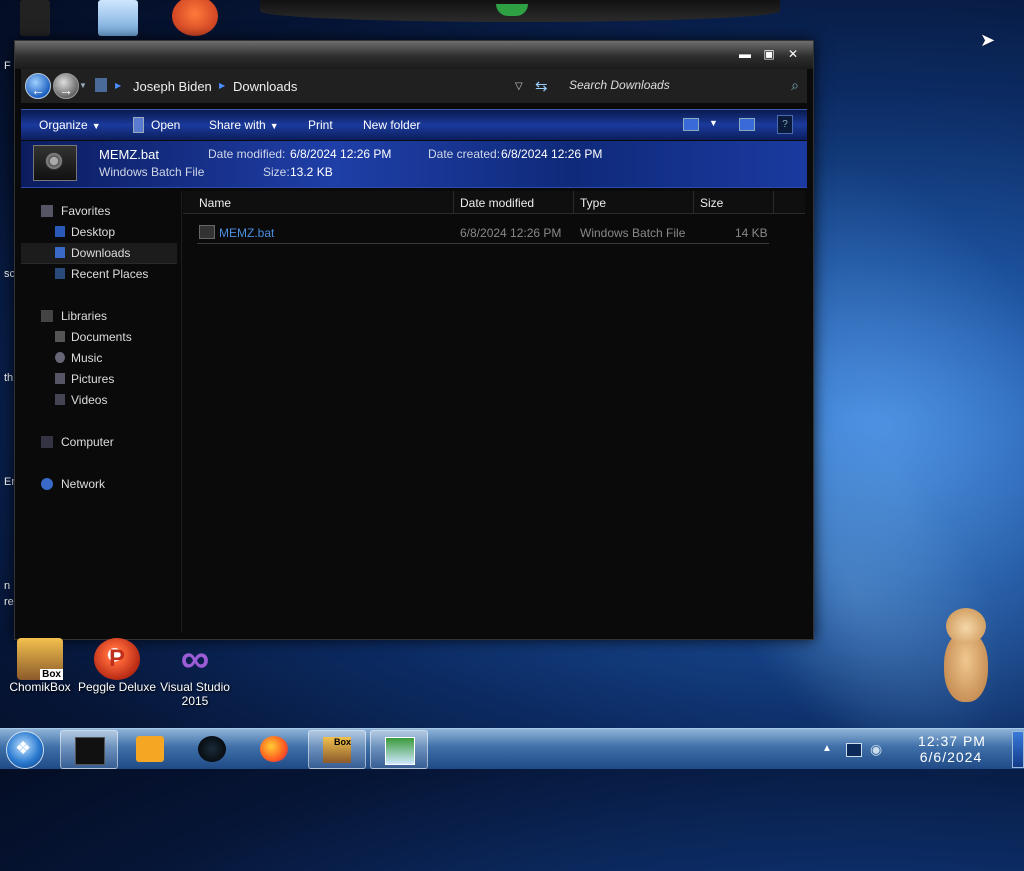 This screenshot has width=1024, height=871. Describe the element at coordinates (60, 399) in the screenshot. I see `videos-icon` at that location.